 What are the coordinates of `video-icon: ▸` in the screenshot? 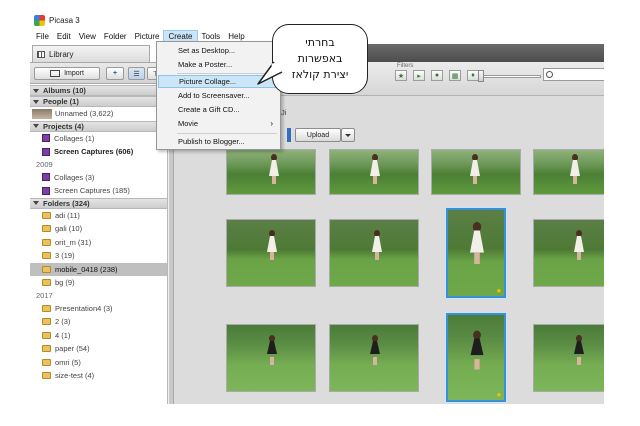 It's located at (419, 76).